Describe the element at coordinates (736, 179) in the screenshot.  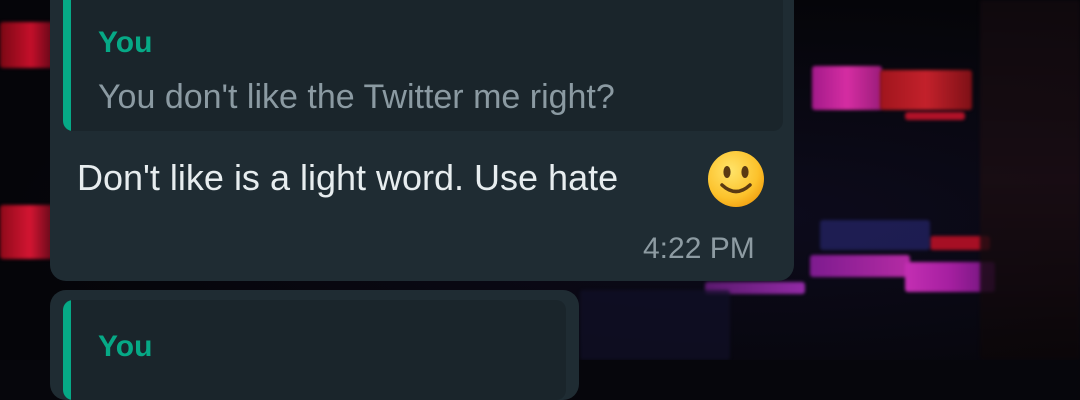
I see `slightly-smiling-face-icon` at that location.